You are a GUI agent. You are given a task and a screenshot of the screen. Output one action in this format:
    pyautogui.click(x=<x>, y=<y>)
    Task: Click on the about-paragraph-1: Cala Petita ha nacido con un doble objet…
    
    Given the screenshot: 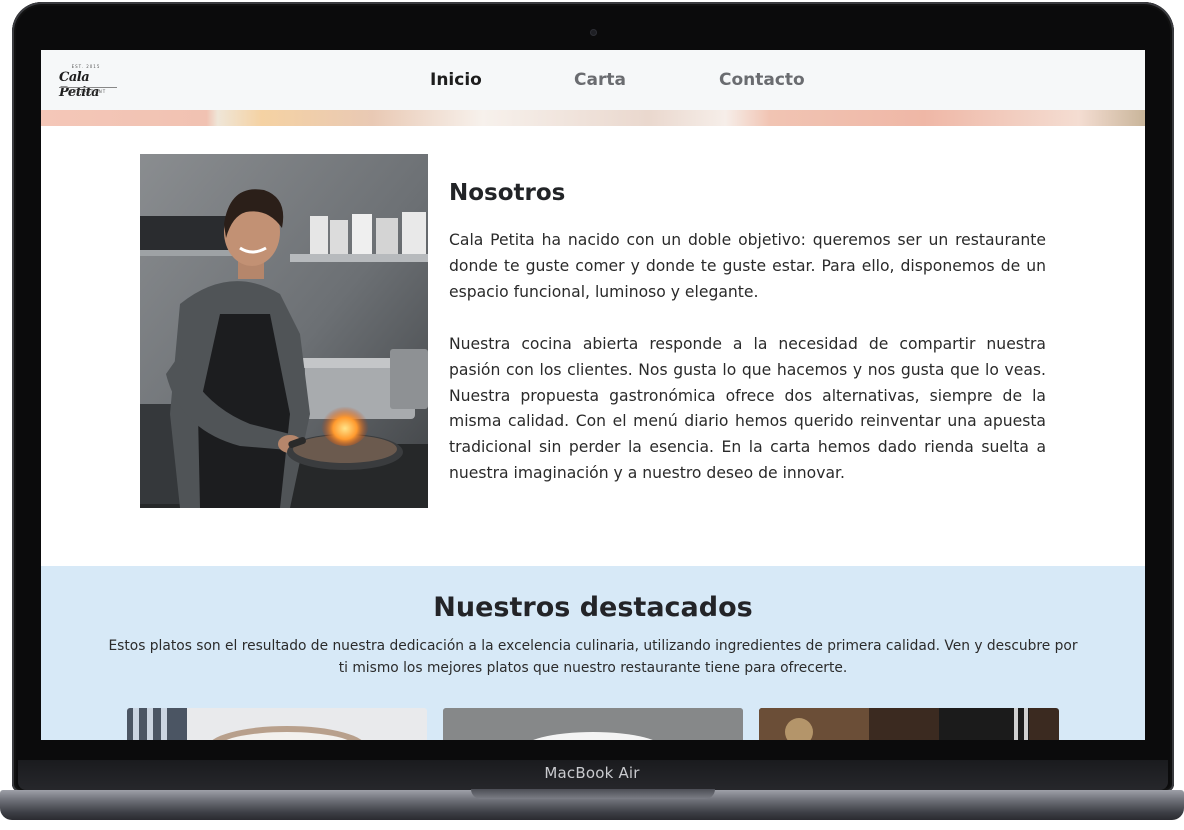 What is the action you would take?
    pyautogui.click(x=747, y=266)
    